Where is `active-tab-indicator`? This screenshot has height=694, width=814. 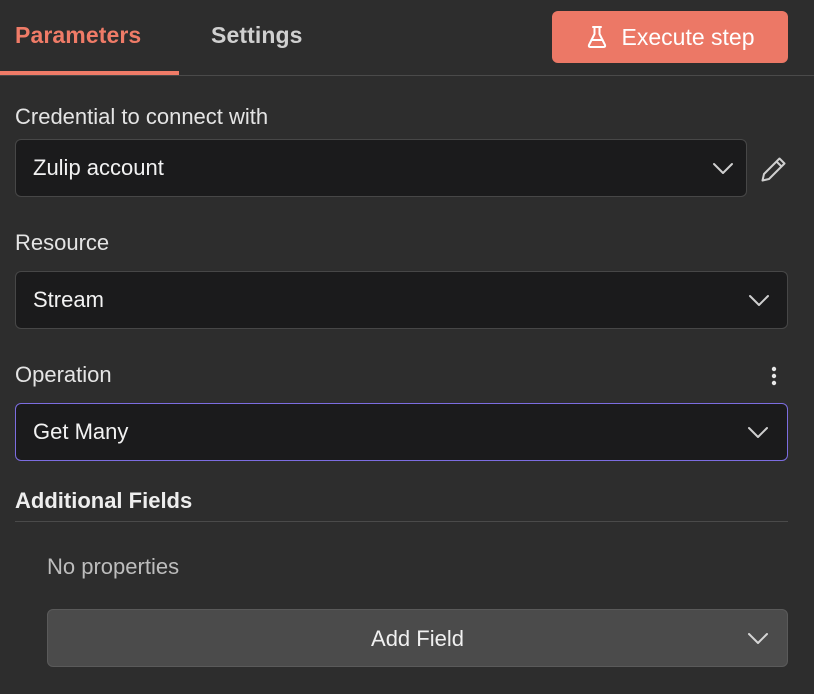
active-tab-indicator is located at coordinates (89, 73).